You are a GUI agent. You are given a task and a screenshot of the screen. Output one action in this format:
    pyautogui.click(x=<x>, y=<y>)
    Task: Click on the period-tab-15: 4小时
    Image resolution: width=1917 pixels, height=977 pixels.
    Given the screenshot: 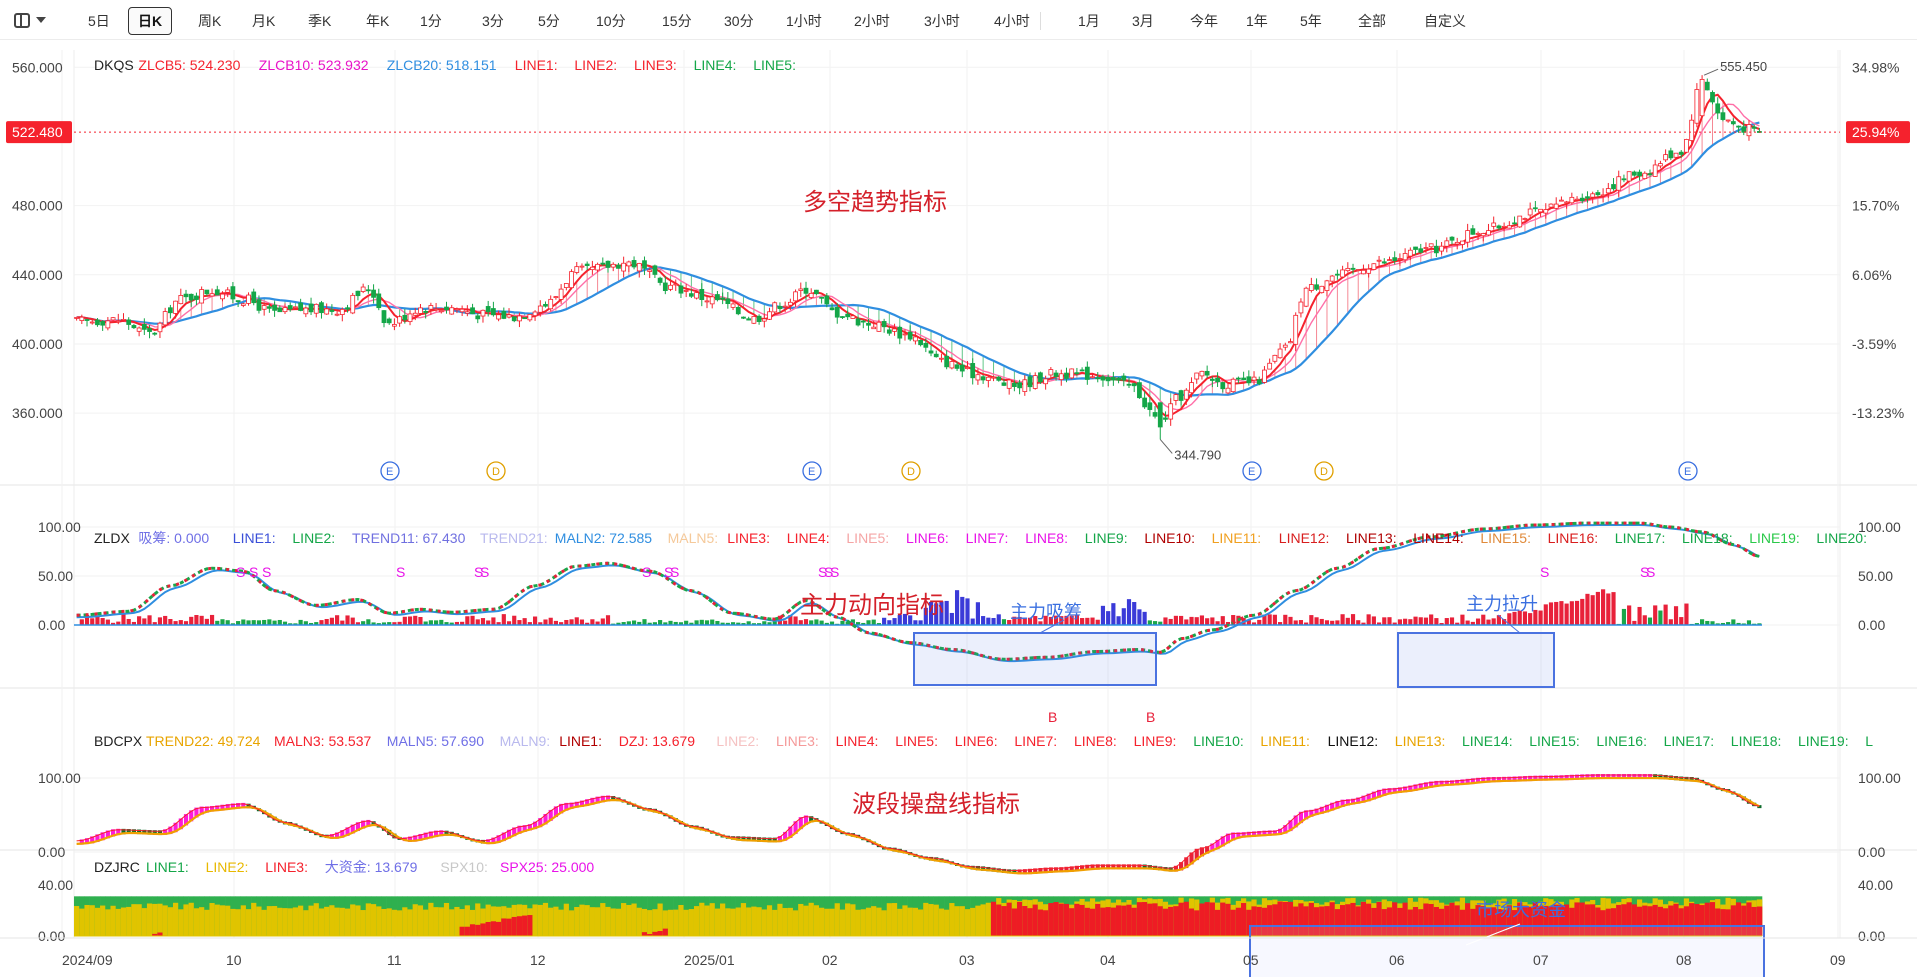 What is the action you would take?
    pyautogui.click(x=1012, y=21)
    